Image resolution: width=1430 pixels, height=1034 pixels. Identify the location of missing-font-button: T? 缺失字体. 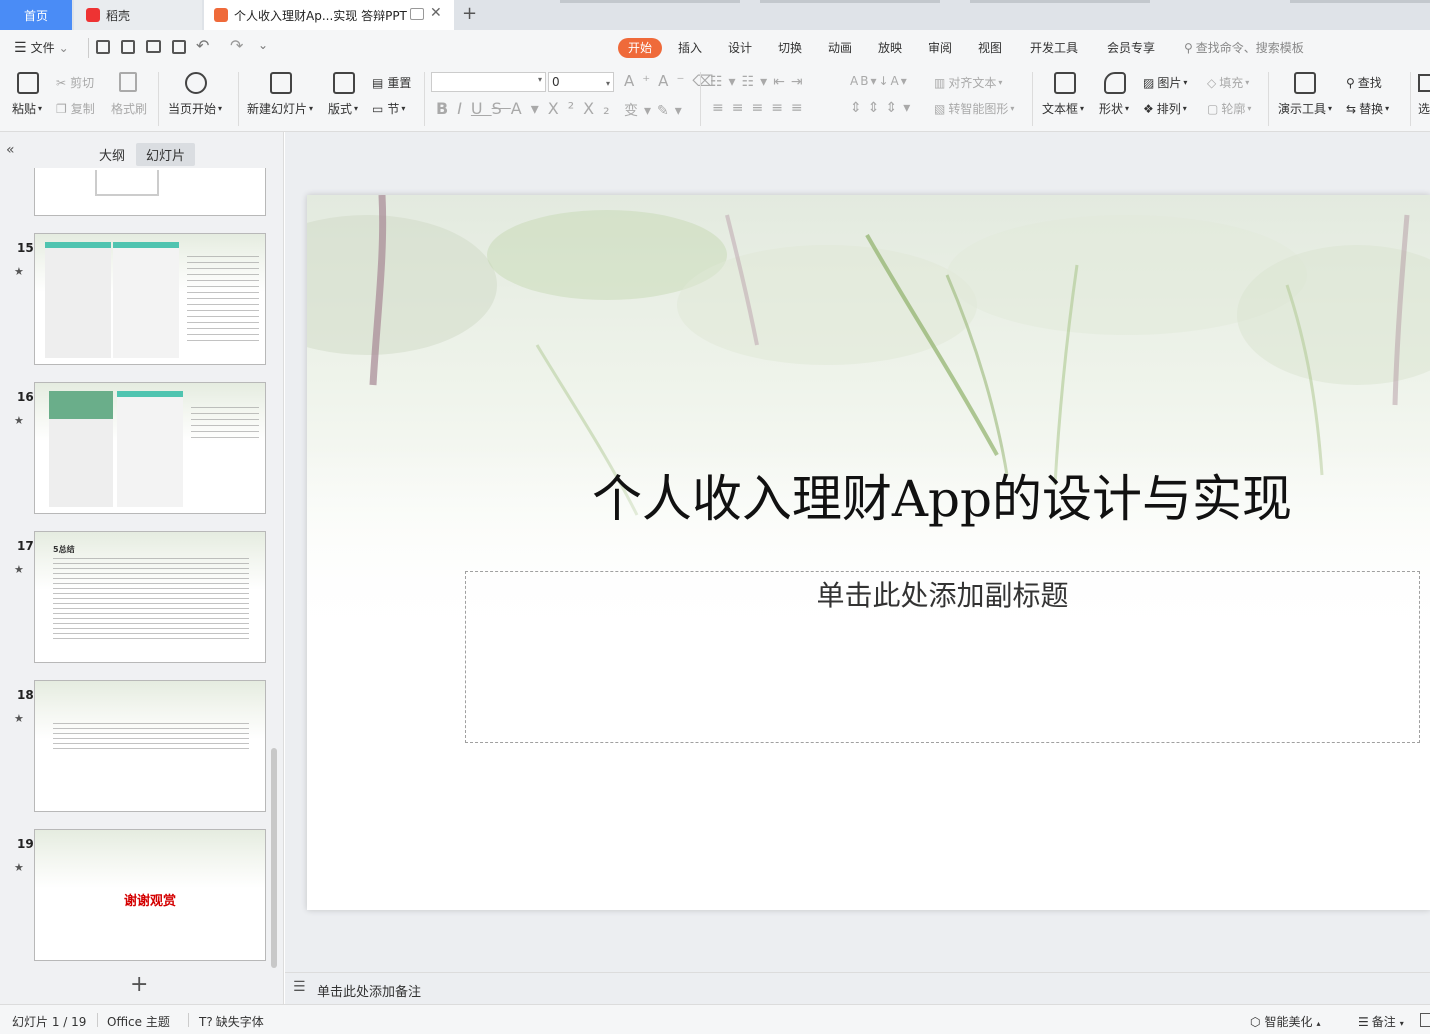
(231, 1021).